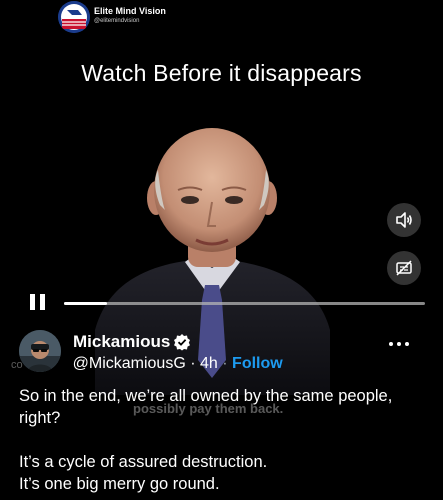 The width and height of the screenshot is (443, 500). What do you see at coordinates (182, 342) in the screenshot?
I see `verified-badge-icon` at bounding box center [182, 342].